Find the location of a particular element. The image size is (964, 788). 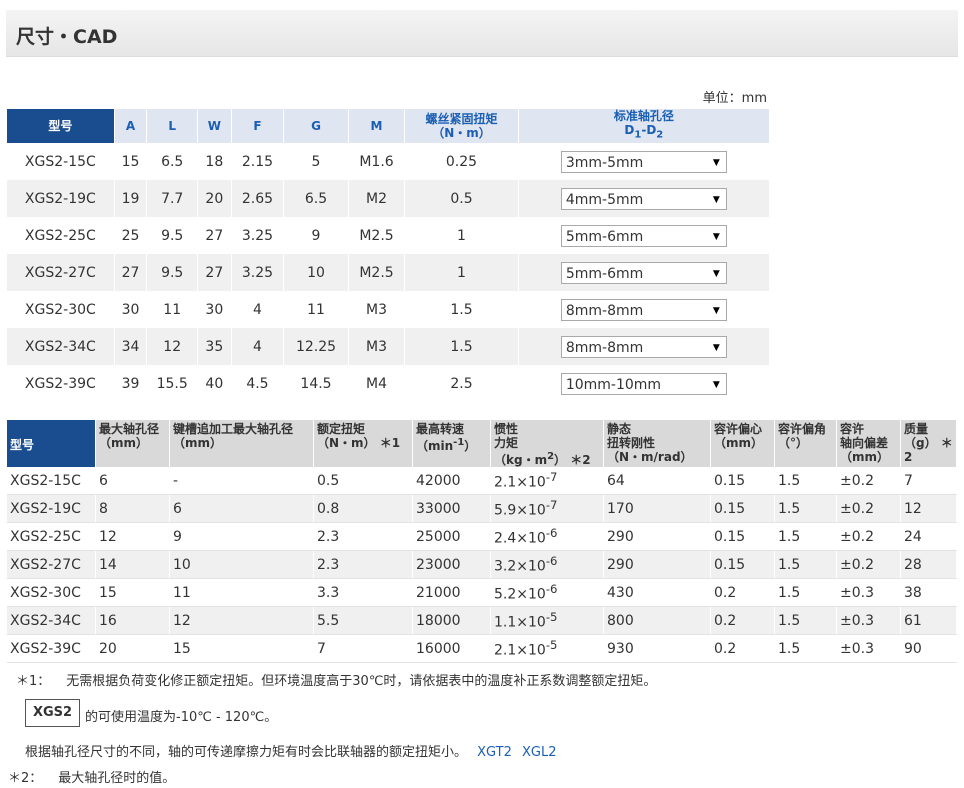

section-header: 尺寸・CAD is located at coordinates (482, 33).